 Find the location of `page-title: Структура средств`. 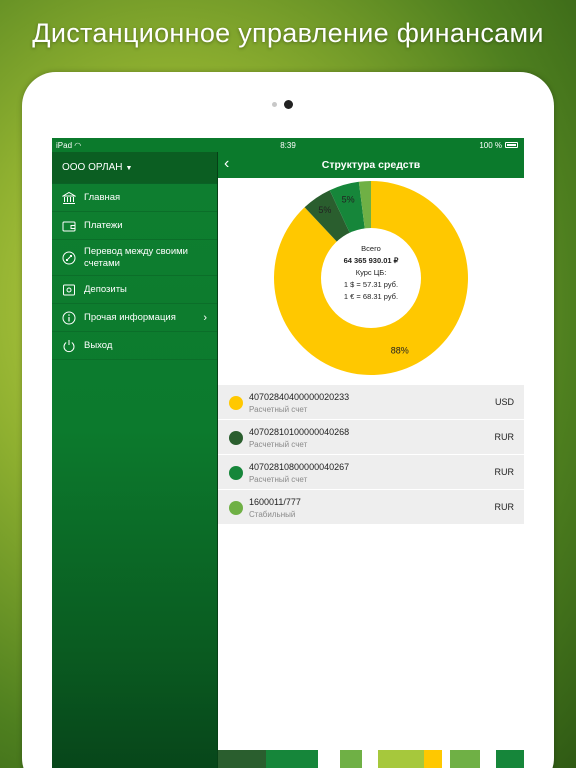

page-title: Структура средств is located at coordinates (371, 165).